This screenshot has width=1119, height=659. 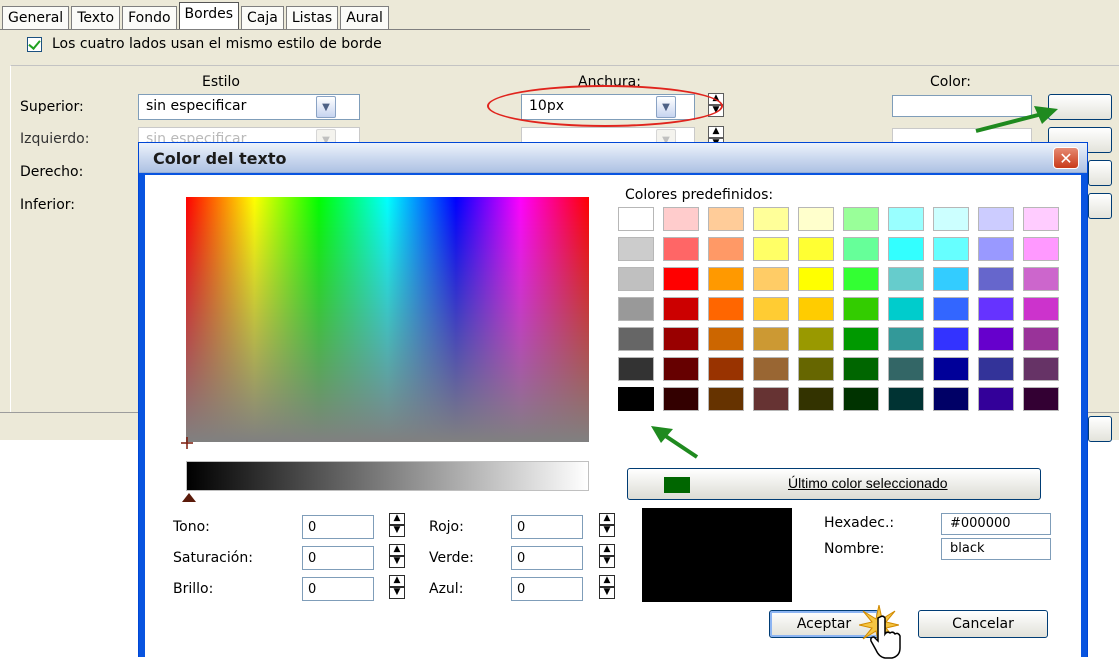 What do you see at coordinates (996, 524) in the screenshot?
I see `hex-field: #000000` at bounding box center [996, 524].